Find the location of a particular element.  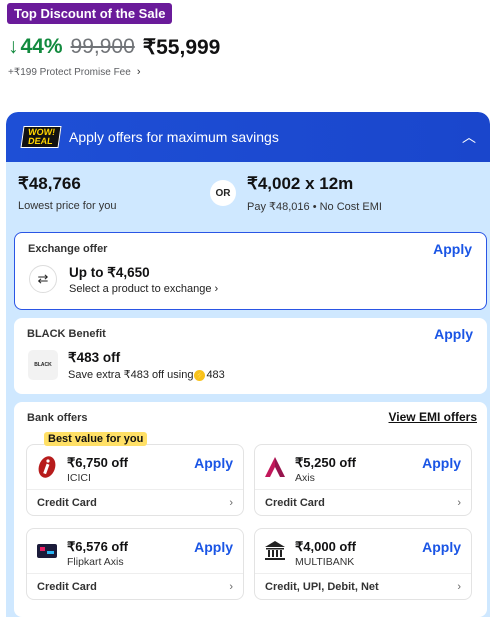

emi-amount: ₹4,002 x 12m is located at coordinates (300, 183).